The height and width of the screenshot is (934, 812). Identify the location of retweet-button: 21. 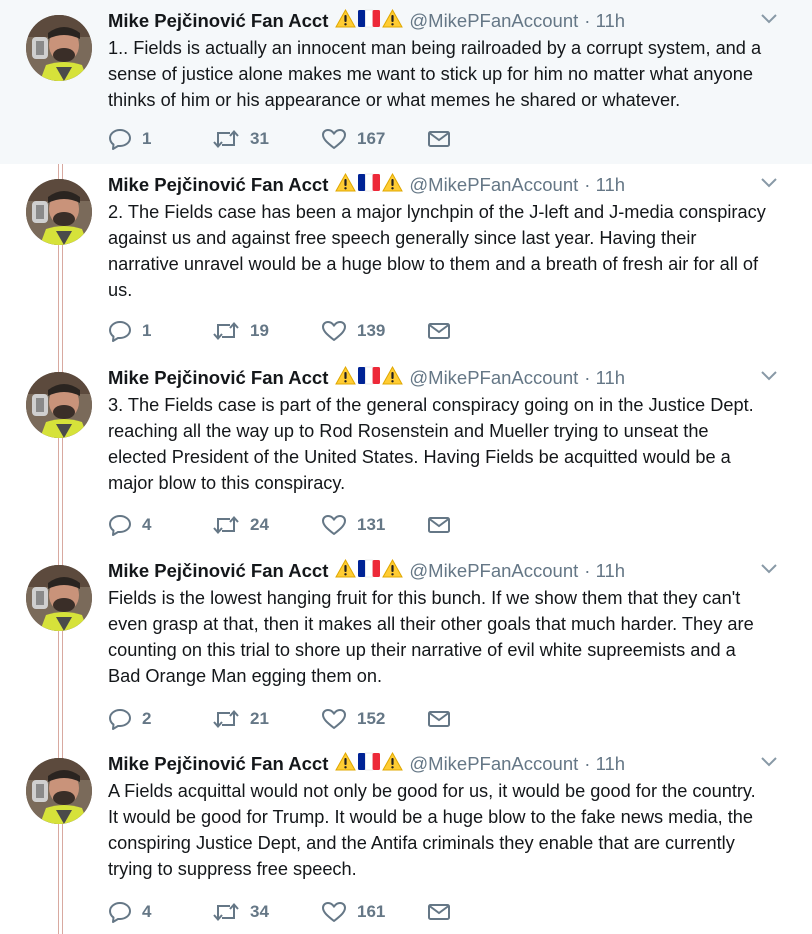
(266, 719).